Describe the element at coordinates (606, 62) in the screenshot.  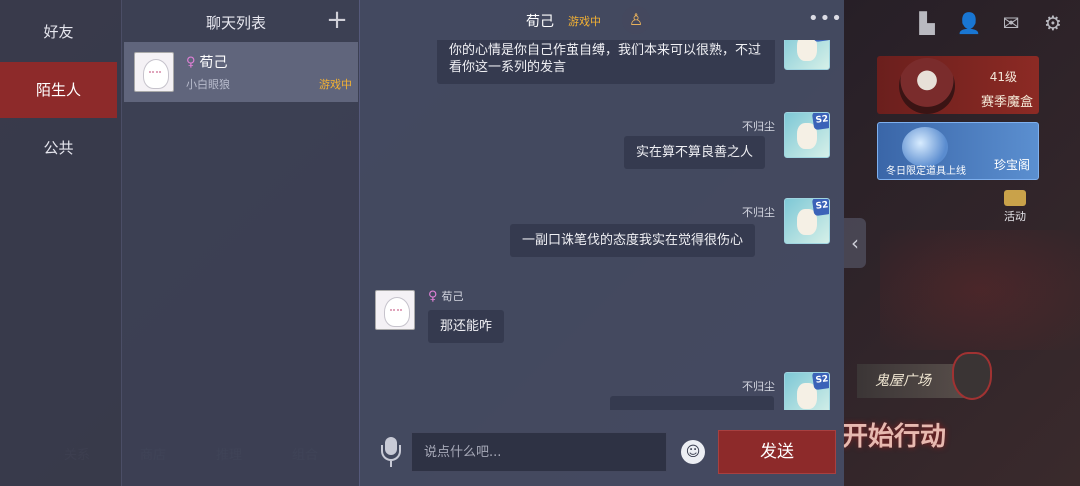
I see `message-bubble: 你的心情是你自己作茧自缚，我们本来可以很熟，不过看你这一系列的发言` at that location.